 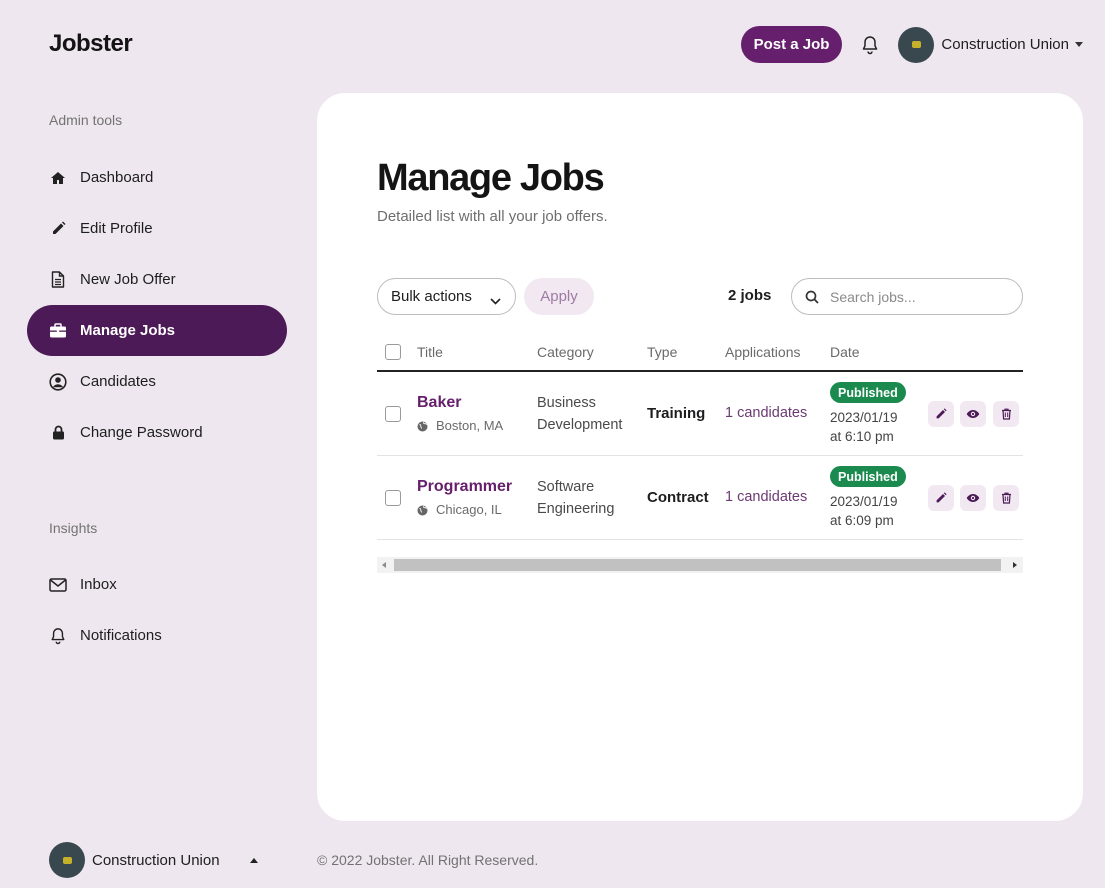 What do you see at coordinates (157, 177) in the screenshot?
I see `sidebar-item-dashboard: Dashboard` at bounding box center [157, 177].